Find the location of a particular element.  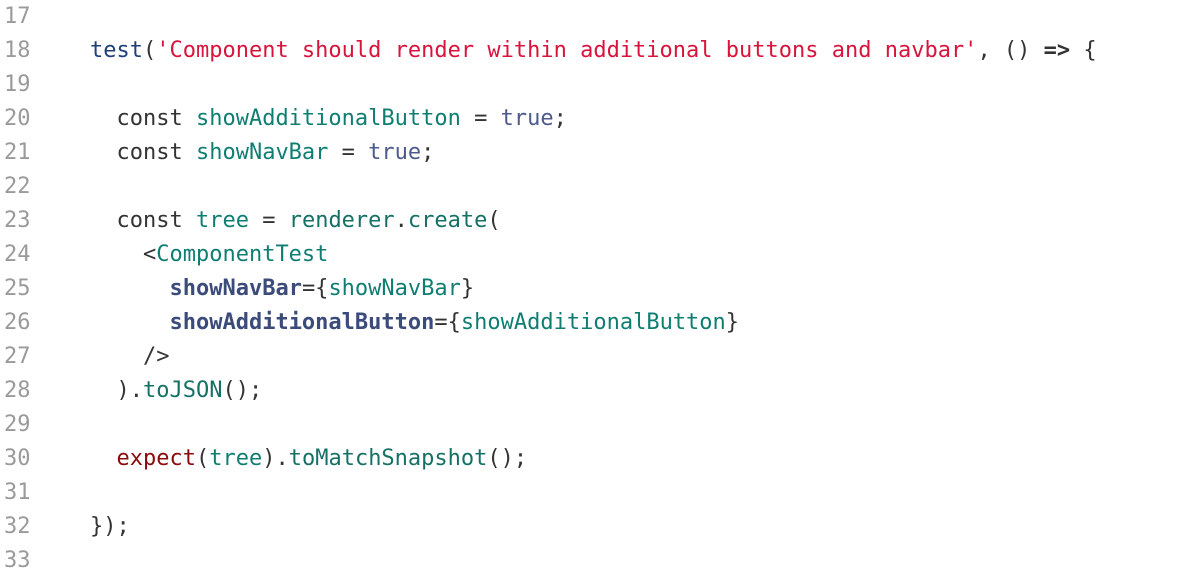

code-token: create is located at coordinates (447, 220).